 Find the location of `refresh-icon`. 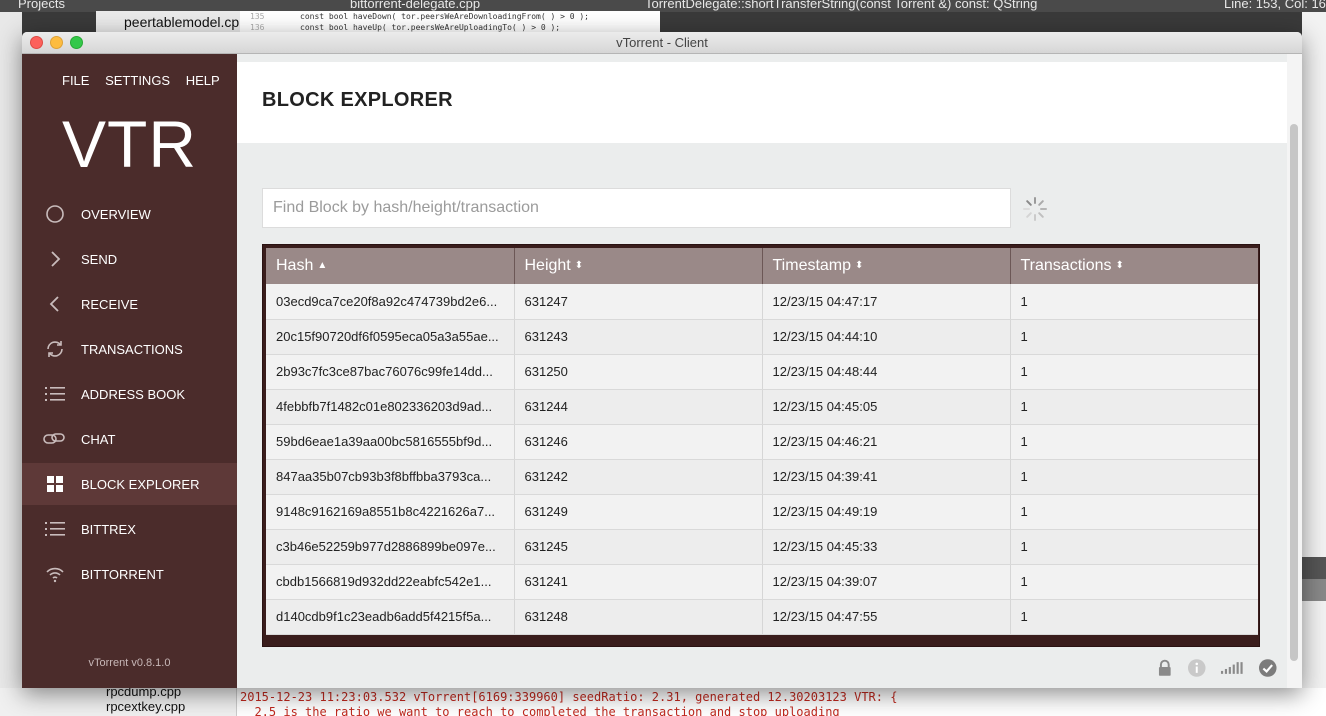

refresh-icon is located at coordinates (55, 349).